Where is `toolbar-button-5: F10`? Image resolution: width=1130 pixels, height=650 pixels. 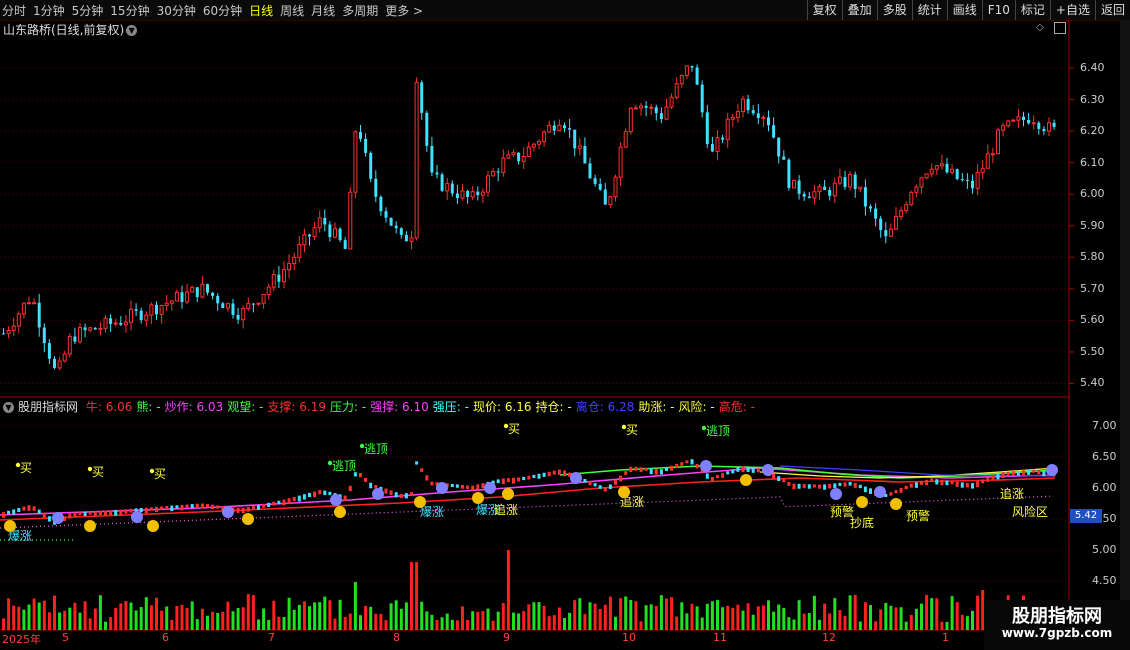
toolbar-button-5: F10 is located at coordinates (998, 10).